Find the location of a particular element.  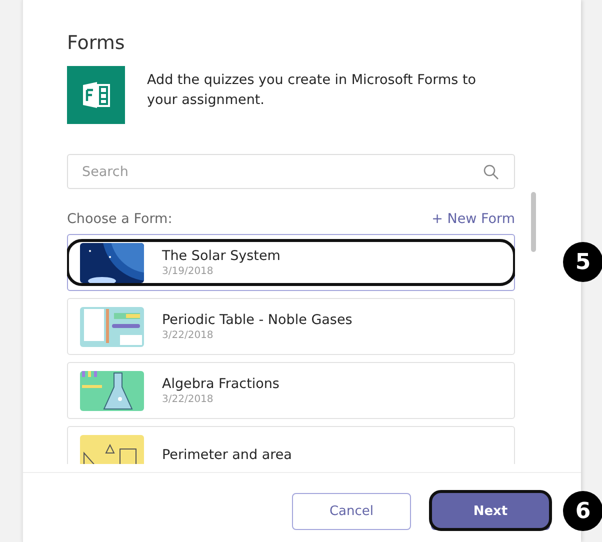

form-name: Periodic Table - Noble Gases is located at coordinates (257, 320).